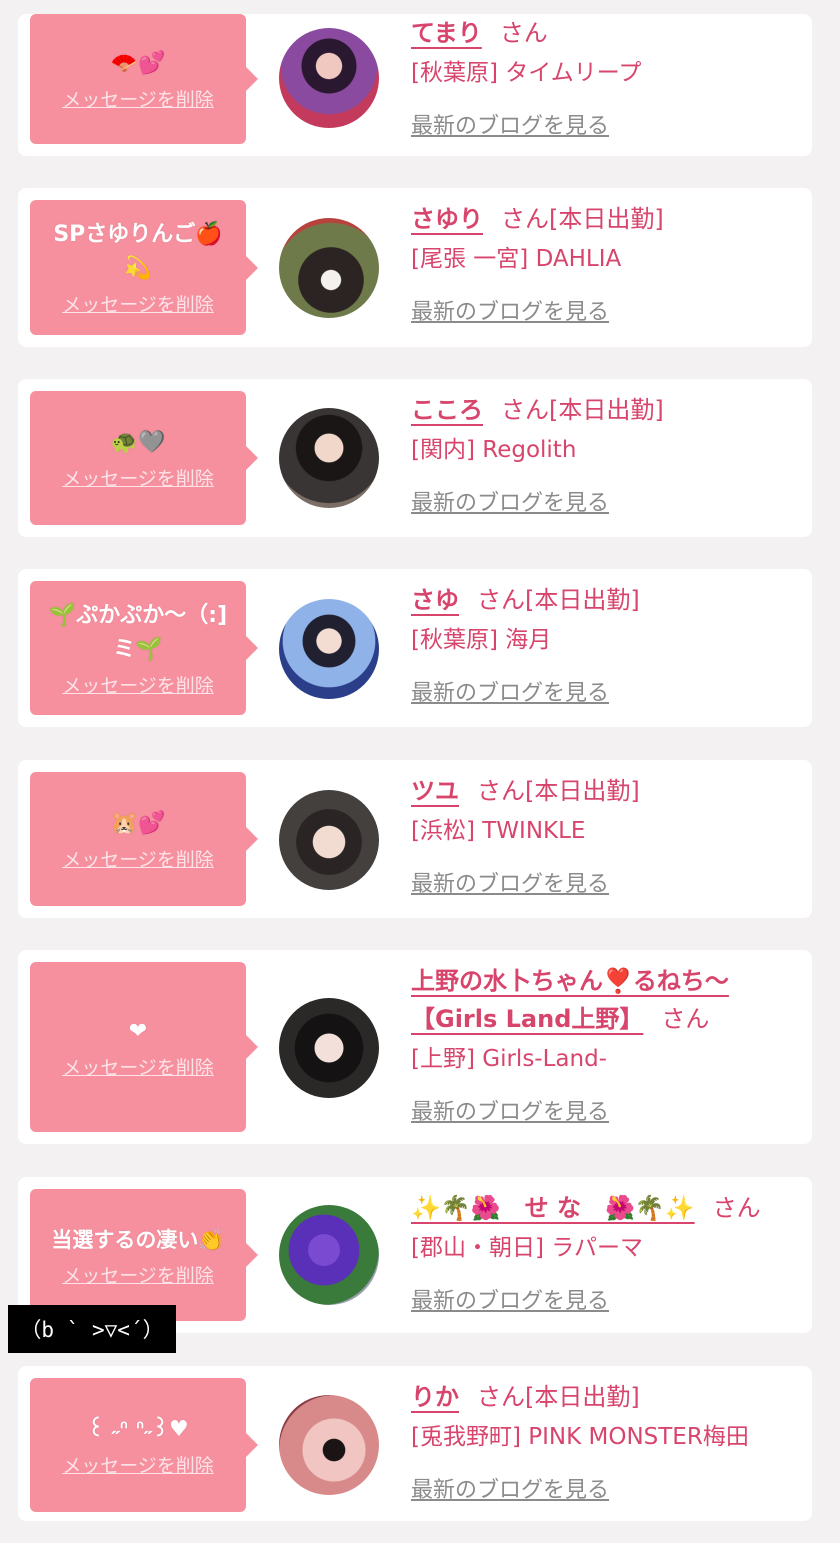  I want to click on message-text: 🌱ぷかぷか〜（:]ミ🌱, so click(138, 632).